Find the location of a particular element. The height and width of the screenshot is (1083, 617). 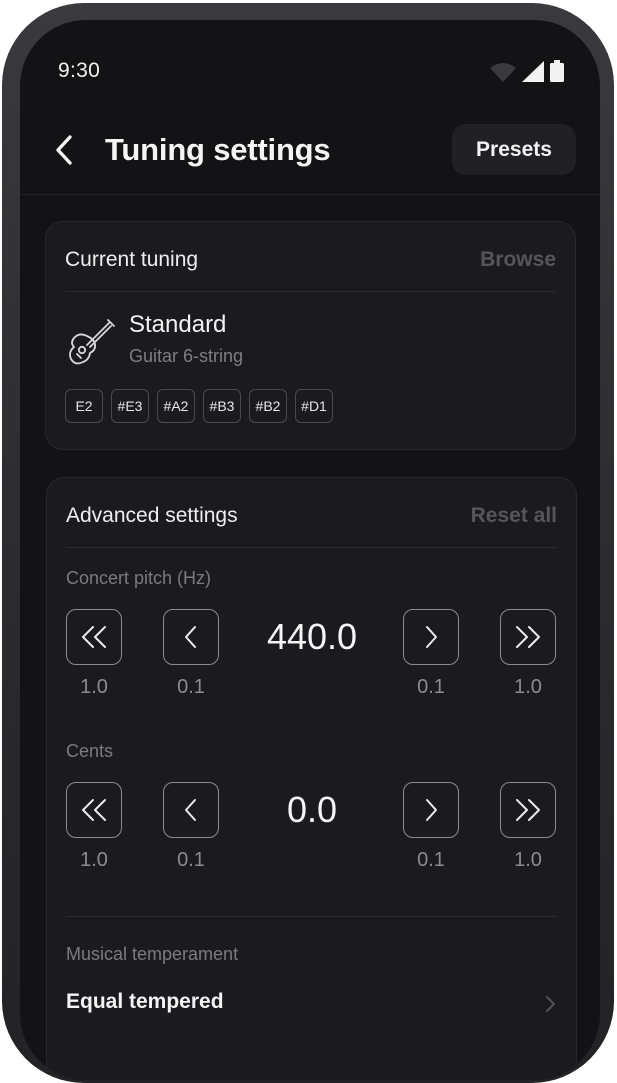

concert-pitch-value: 440.0 is located at coordinates (312, 636).